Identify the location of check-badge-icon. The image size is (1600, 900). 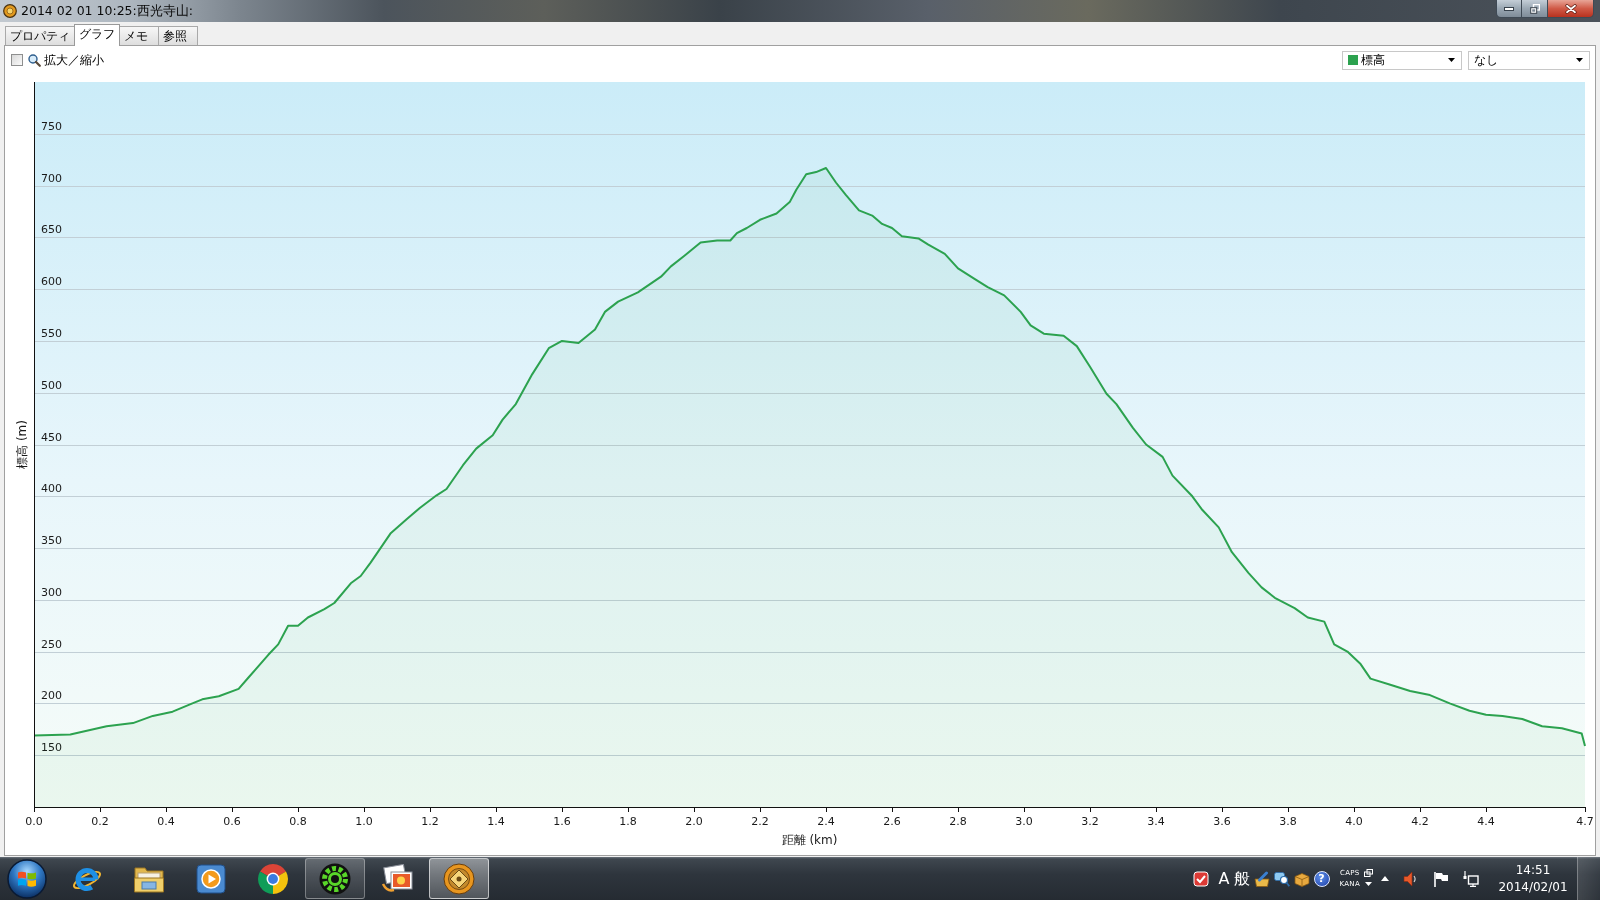
(1200, 878).